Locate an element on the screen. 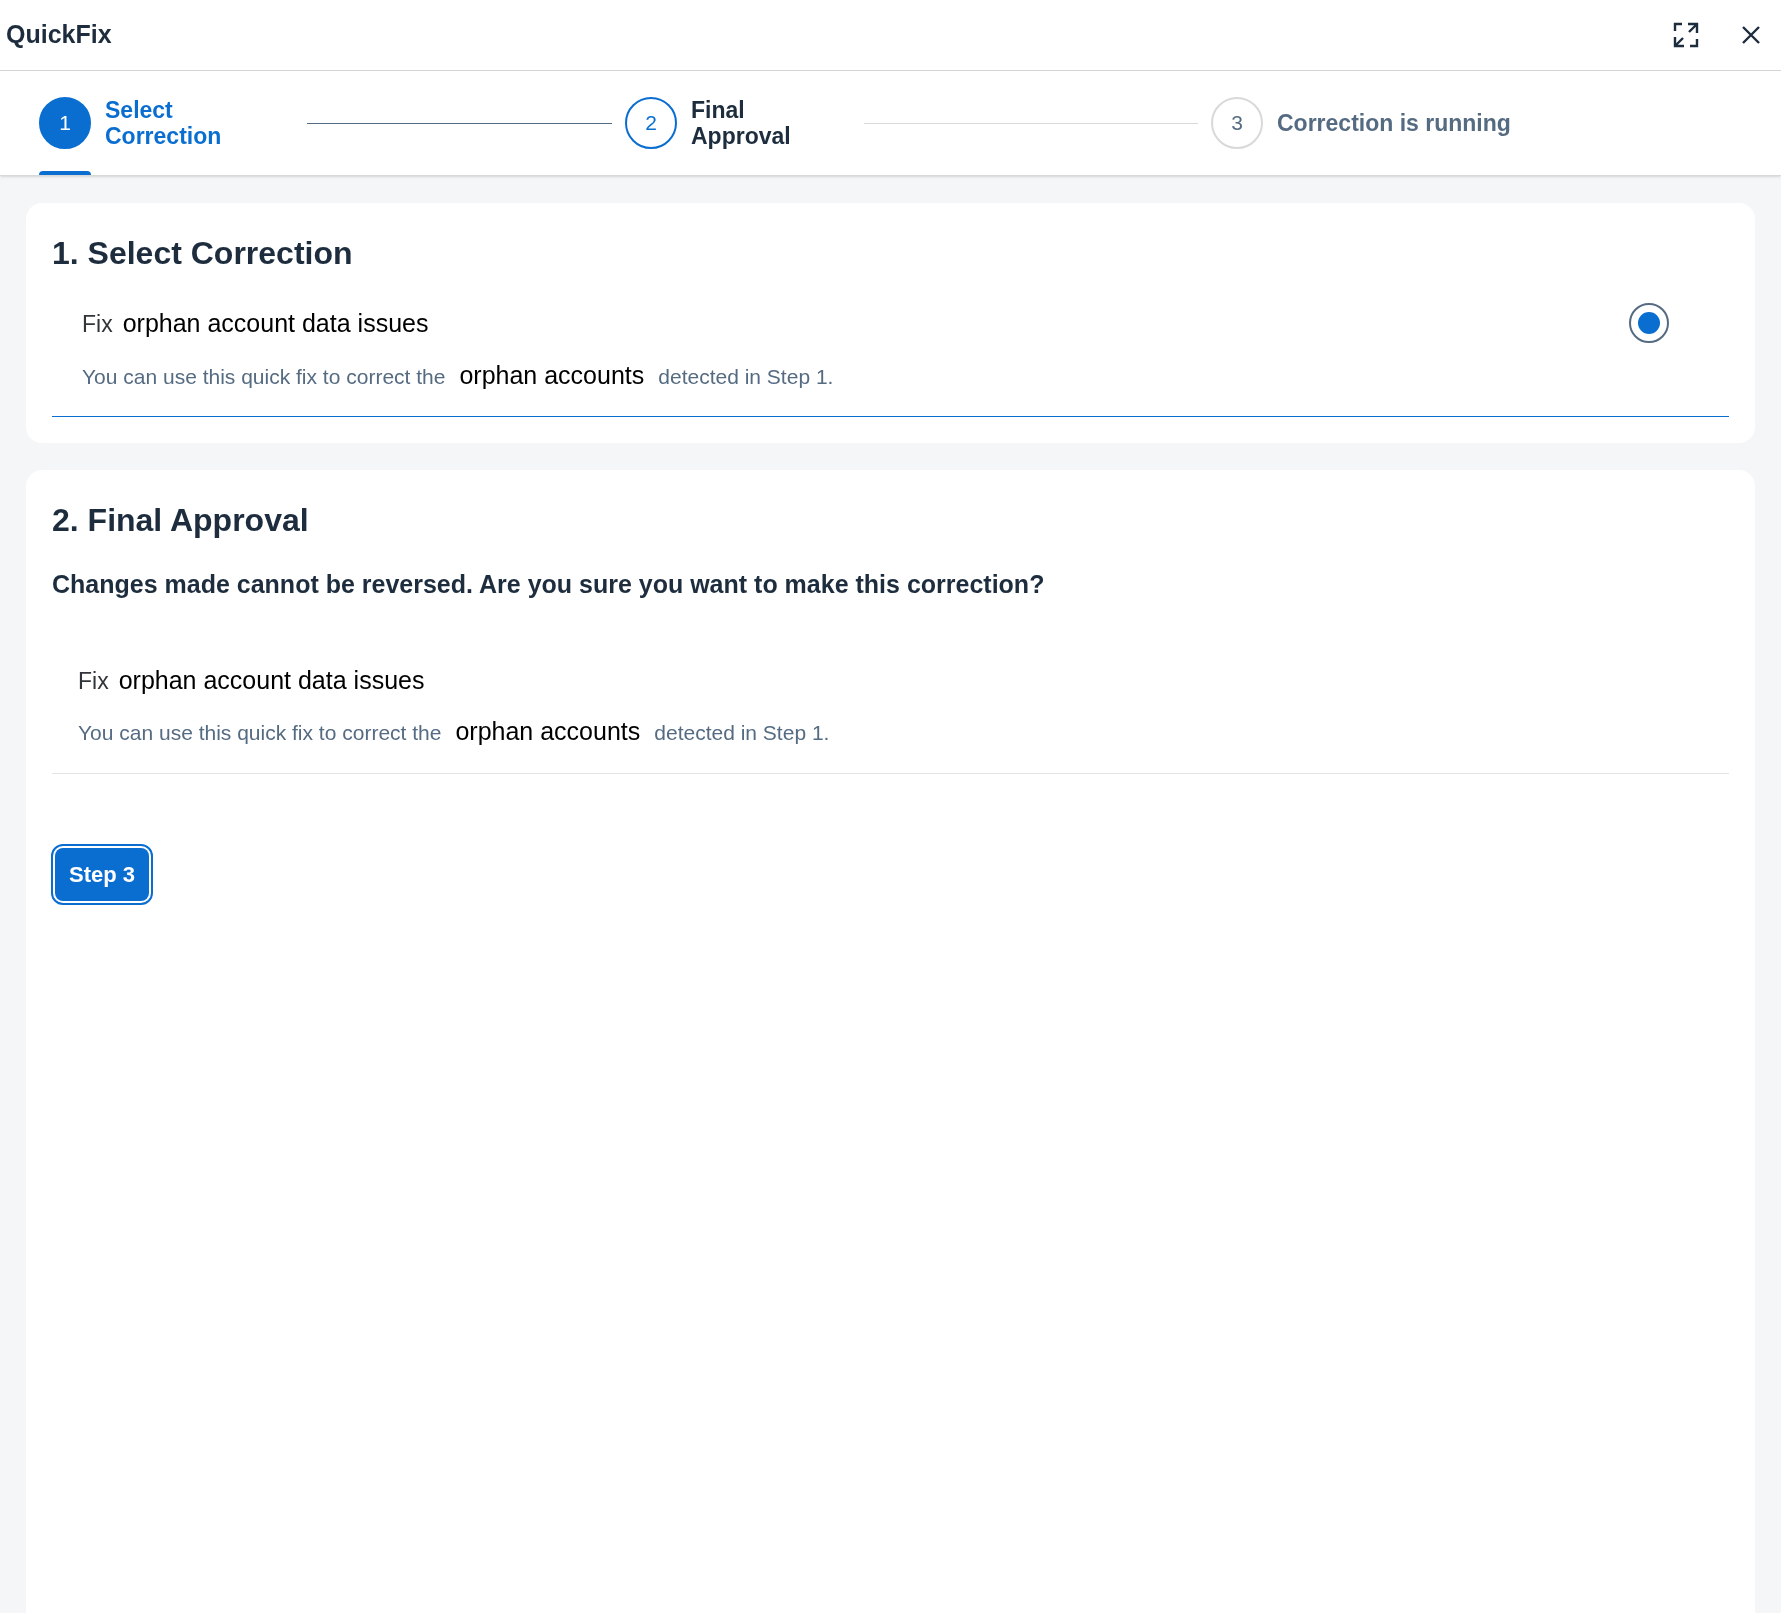 This screenshot has height=1613, width=1781. window-title: QuickFix is located at coordinates (59, 35).